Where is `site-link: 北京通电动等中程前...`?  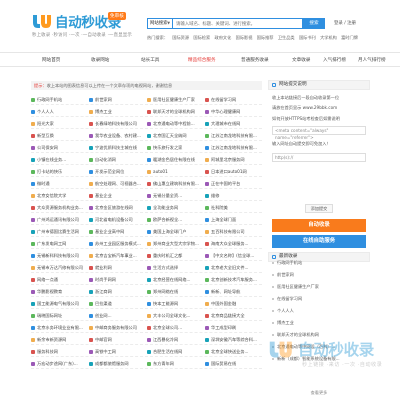 site-link: 北京通电动等中程前... is located at coordinates (175, 124).